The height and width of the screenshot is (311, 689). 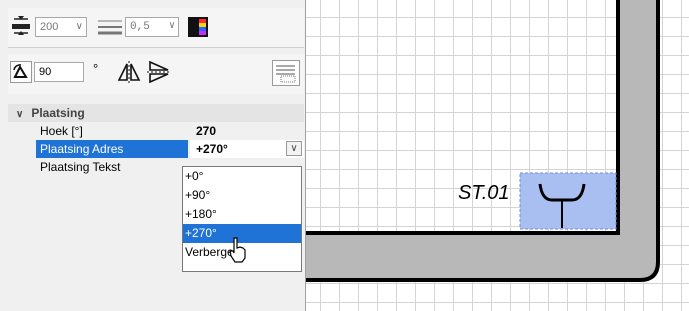 I want to click on mirror-horizontal-button, so click(x=129, y=72).